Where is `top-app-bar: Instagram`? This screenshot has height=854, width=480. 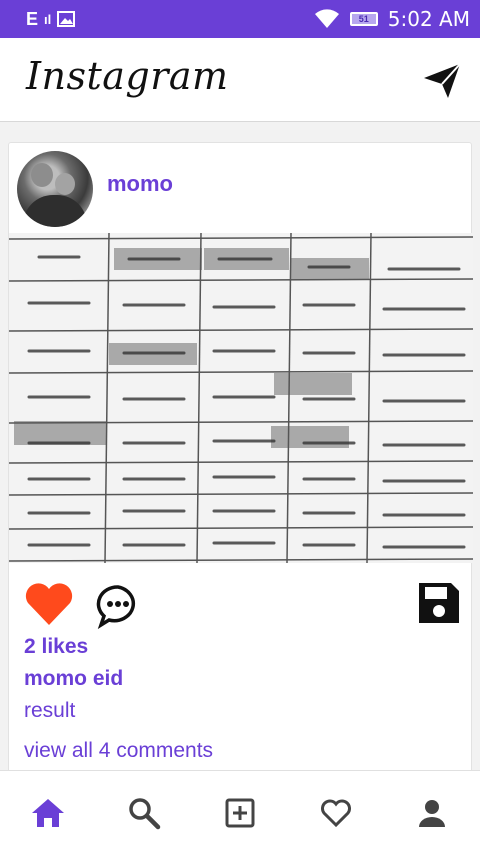
top-app-bar: Instagram is located at coordinates (240, 80).